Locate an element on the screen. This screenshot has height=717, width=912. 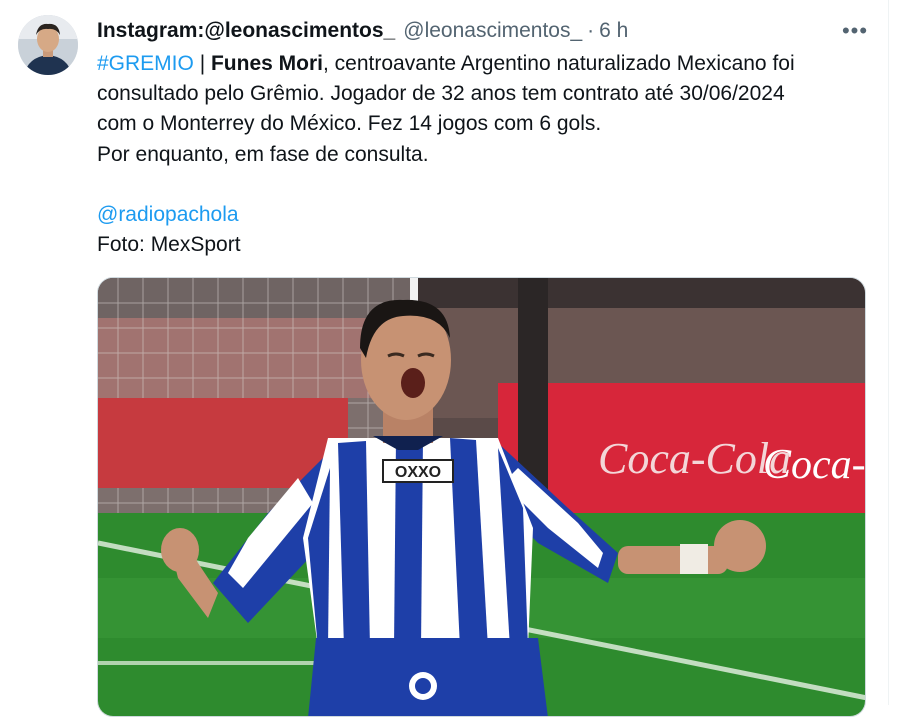
more-options-icon: ••• is located at coordinates (855, 31).